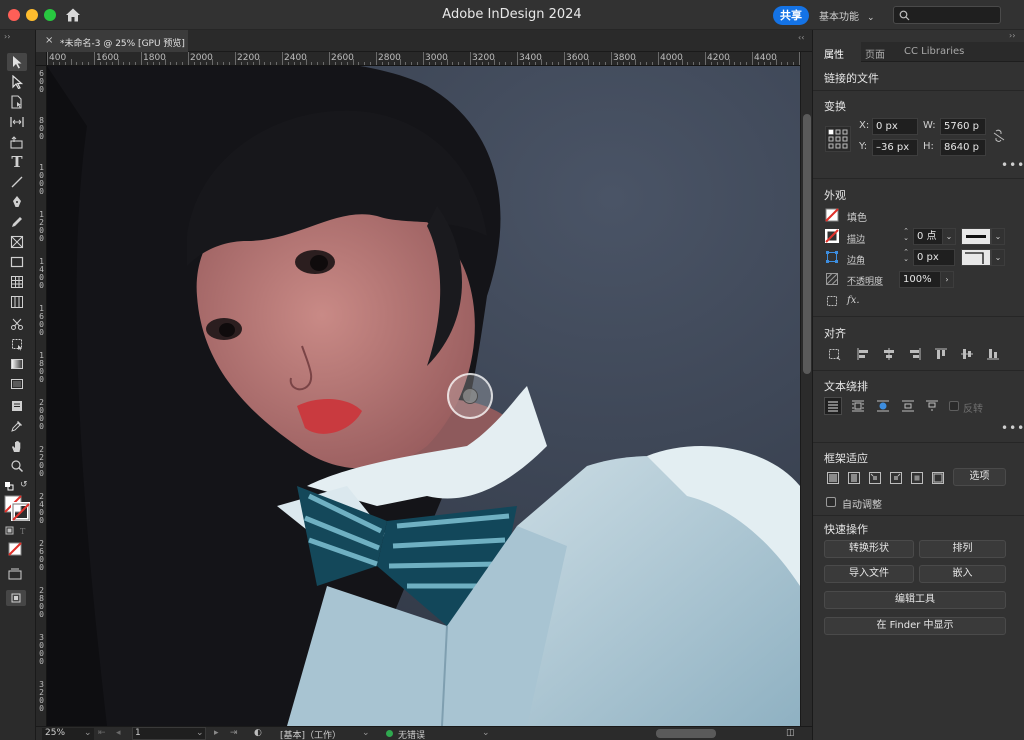 Image resolution: width=1024 pixels, height=740 pixels. I want to click on tab-properties: 属性, so click(834, 53).